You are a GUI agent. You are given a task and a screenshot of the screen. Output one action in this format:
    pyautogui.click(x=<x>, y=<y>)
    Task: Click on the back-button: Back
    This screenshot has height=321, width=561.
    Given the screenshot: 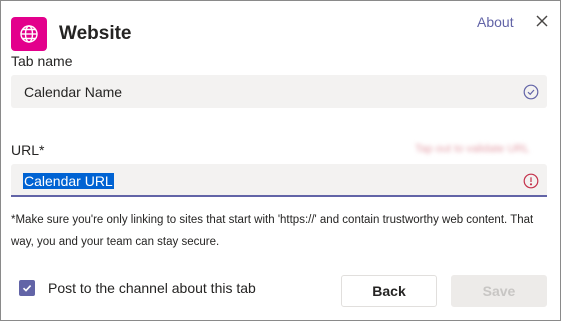 What is the action you would take?
    pyautogui.click(x=389, y=291)
    